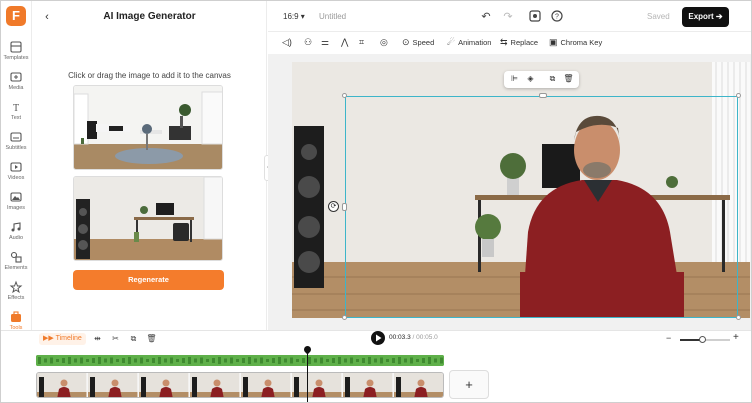  I want to click on crop-icon: ⌗, so click(363, 42).